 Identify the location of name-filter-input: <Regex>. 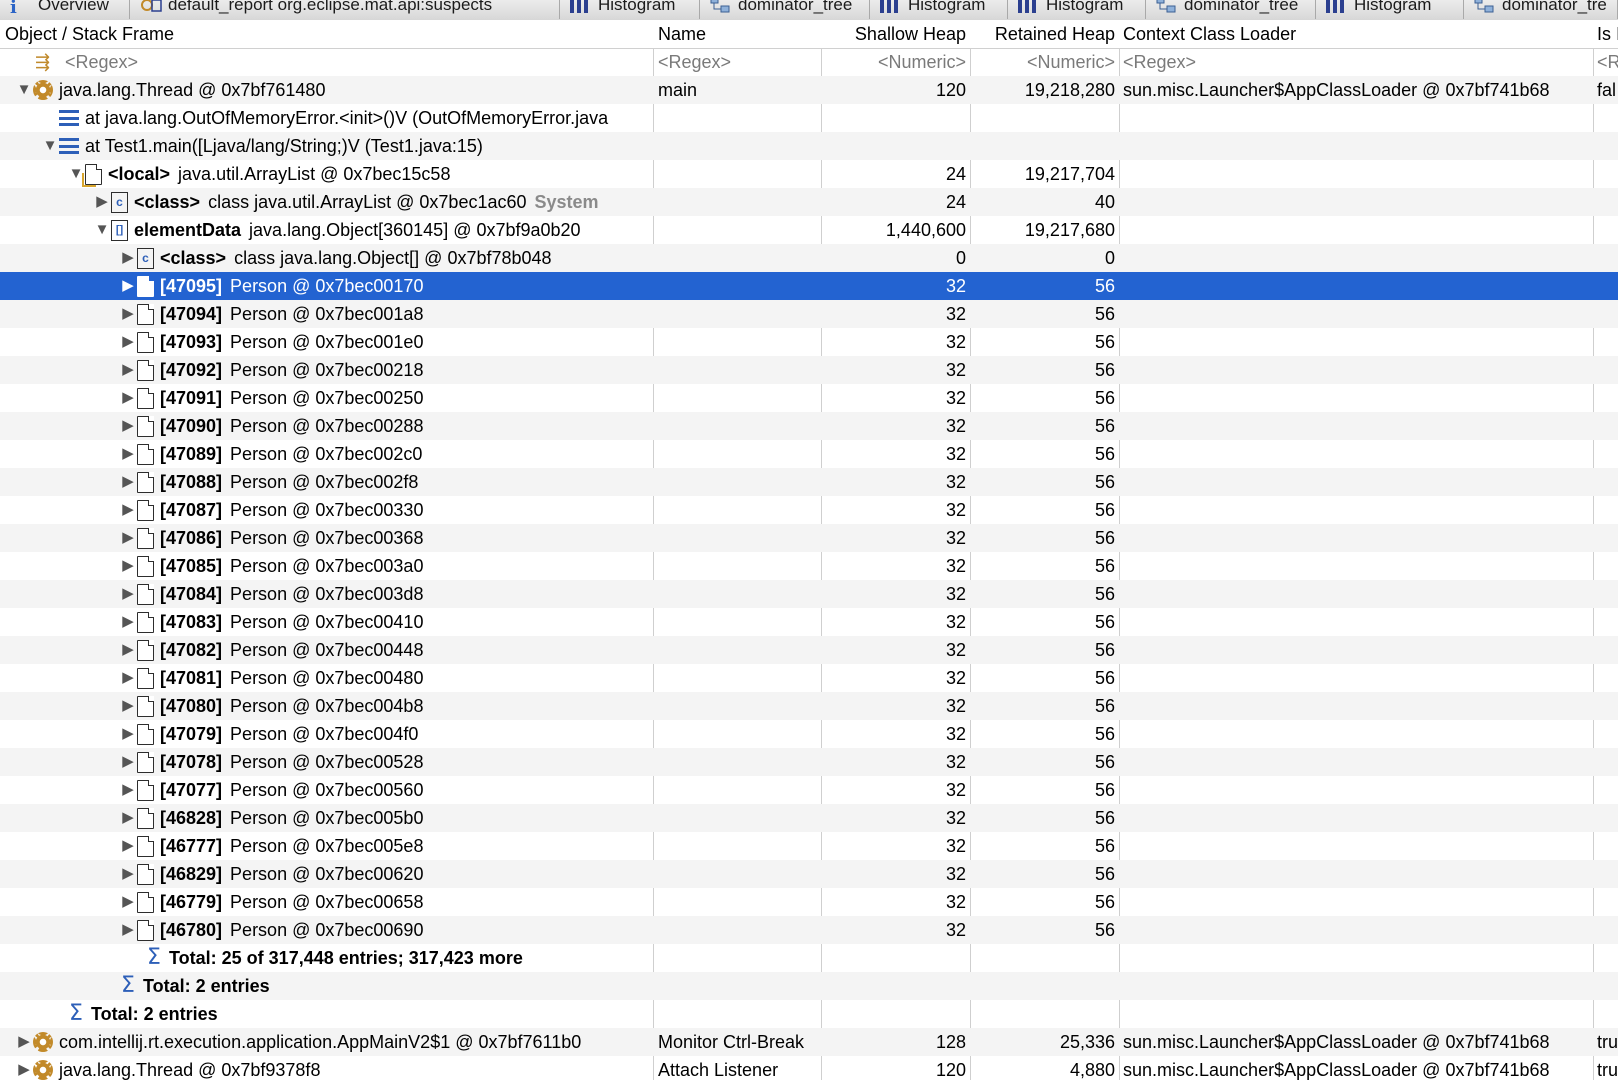
(739, 62).